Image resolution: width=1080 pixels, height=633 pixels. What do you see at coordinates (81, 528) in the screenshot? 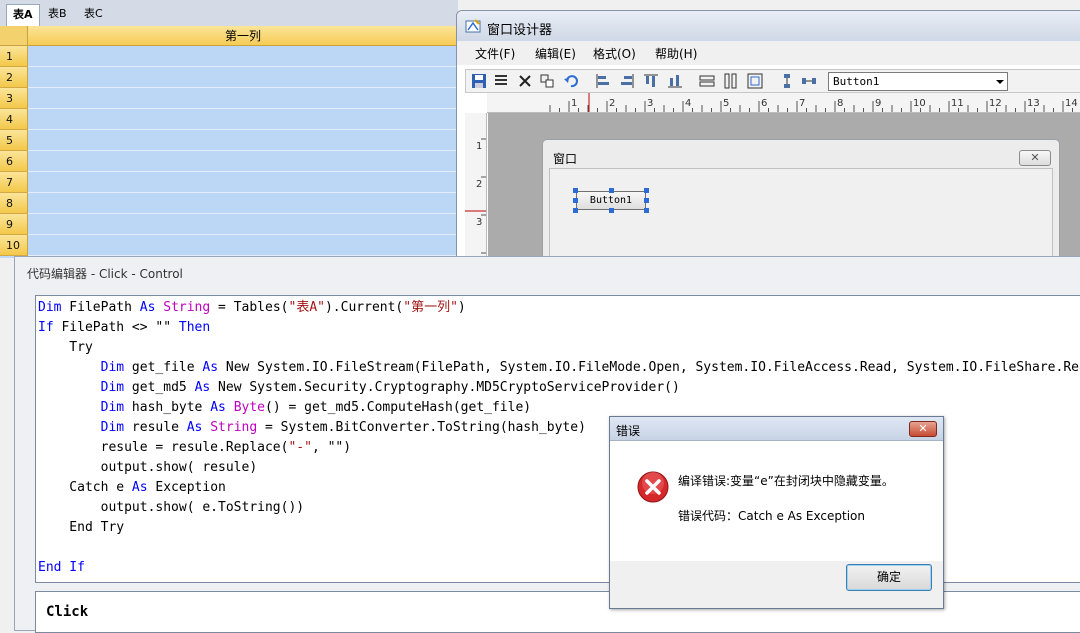
I see `code-line: End Try` at bounding box center [81, 528].